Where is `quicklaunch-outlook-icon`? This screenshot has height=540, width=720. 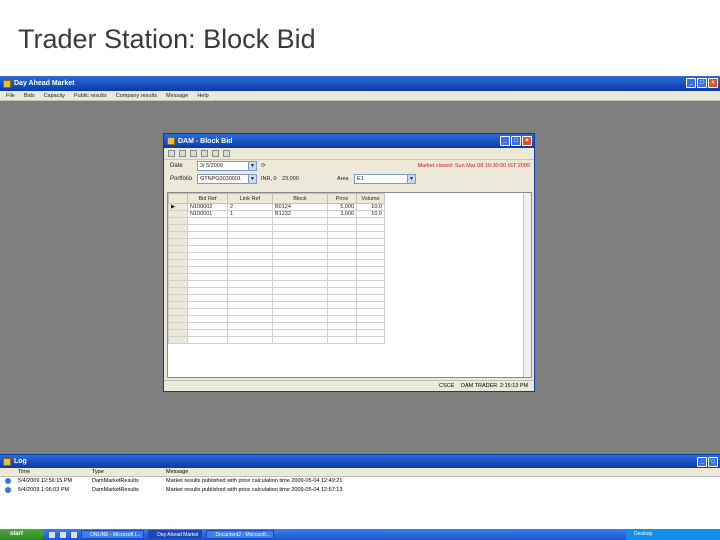 quicklaunch-outlook-icon is located at coordinates (63, 534).